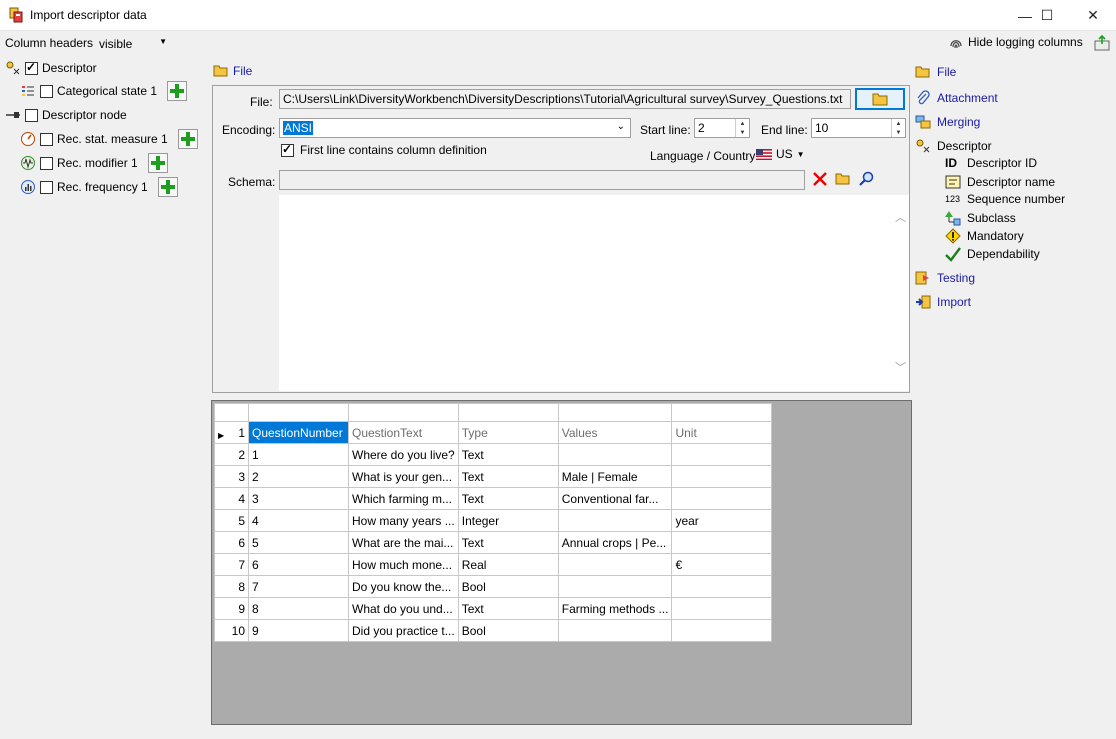  Describe the element at coordinates (900, 293) in the screenshot. I see `schema-scrollbar: ︿ ﹀` at that location.